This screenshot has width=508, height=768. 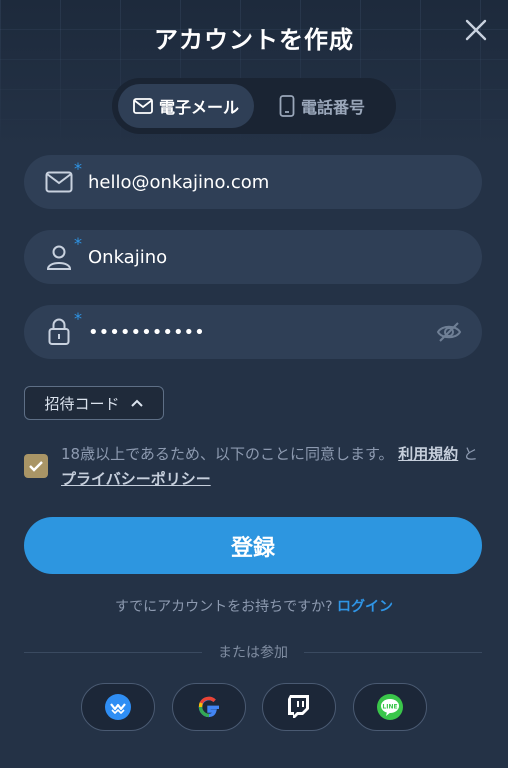 I want to click on username-field-icon-wrap: *, so click(x=63, y=253).